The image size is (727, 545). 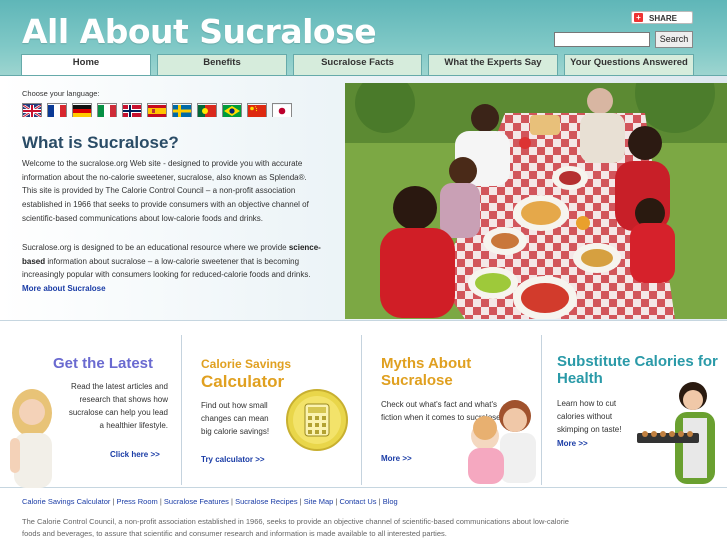 What do you see at coordinates (502, 442) in the screenshot?
I see `mother-child-image` at bounding box center [502, 442].